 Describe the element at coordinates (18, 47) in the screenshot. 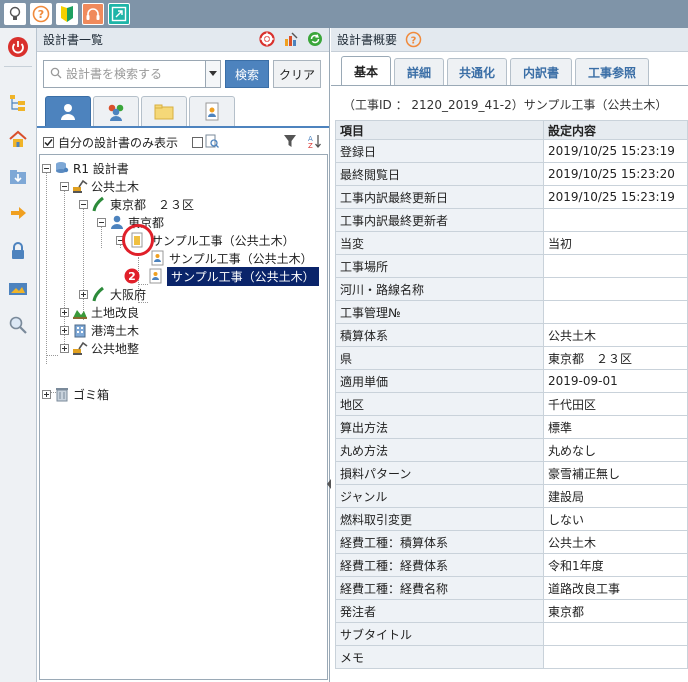

I see `power-icon` at that location.